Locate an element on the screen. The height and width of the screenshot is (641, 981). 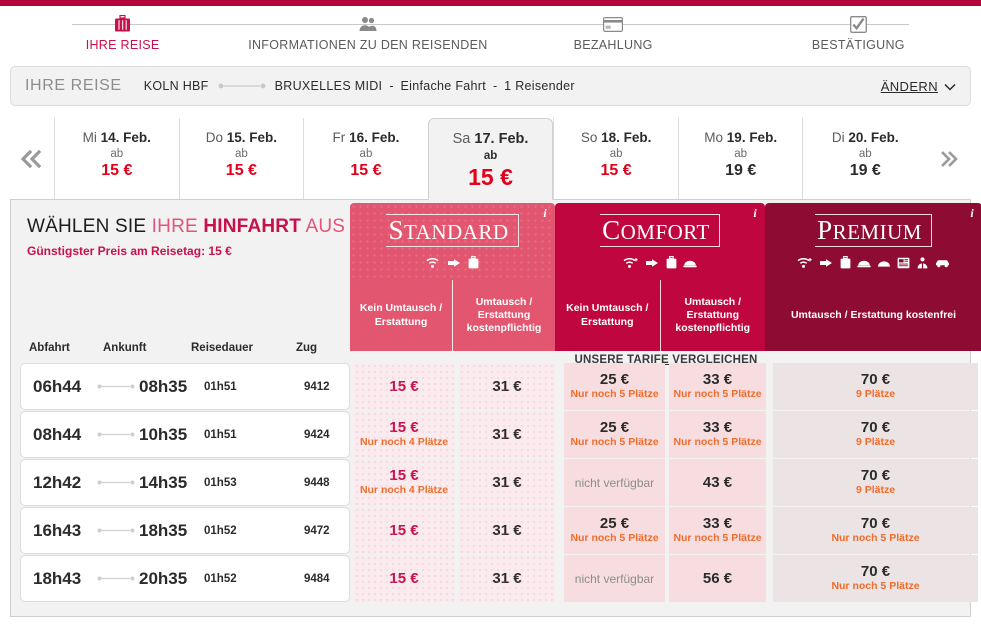
next-dates-button is located at coordinates (949, 158).